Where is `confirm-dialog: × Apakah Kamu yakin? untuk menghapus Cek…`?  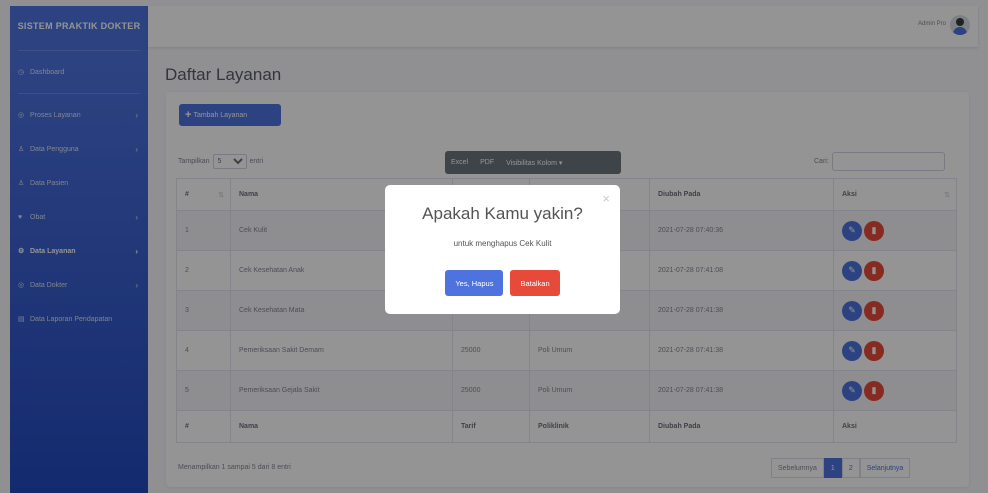 confirm-dialog: × Apakah Kamu yakin? untuk menghapus Cek… is located at coordinates (502, 249).